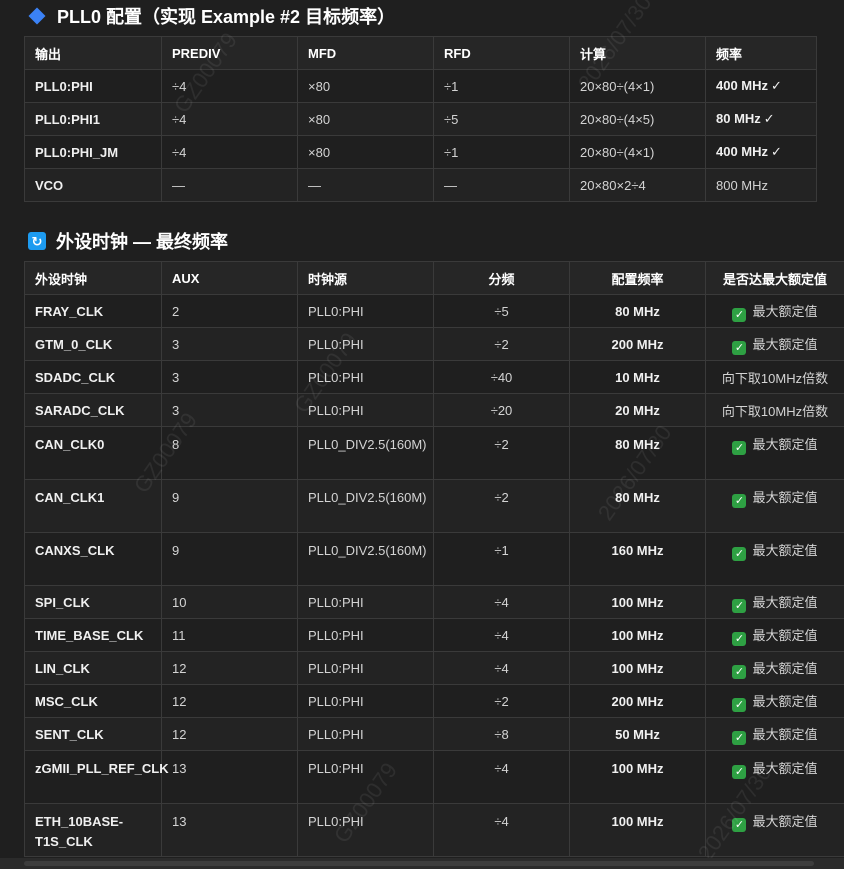 The width and height of the screenshot is (844, 869). Describe the element at coordinates (229, 830) in the screenshot. I see `aux-cell: 13` at that location.